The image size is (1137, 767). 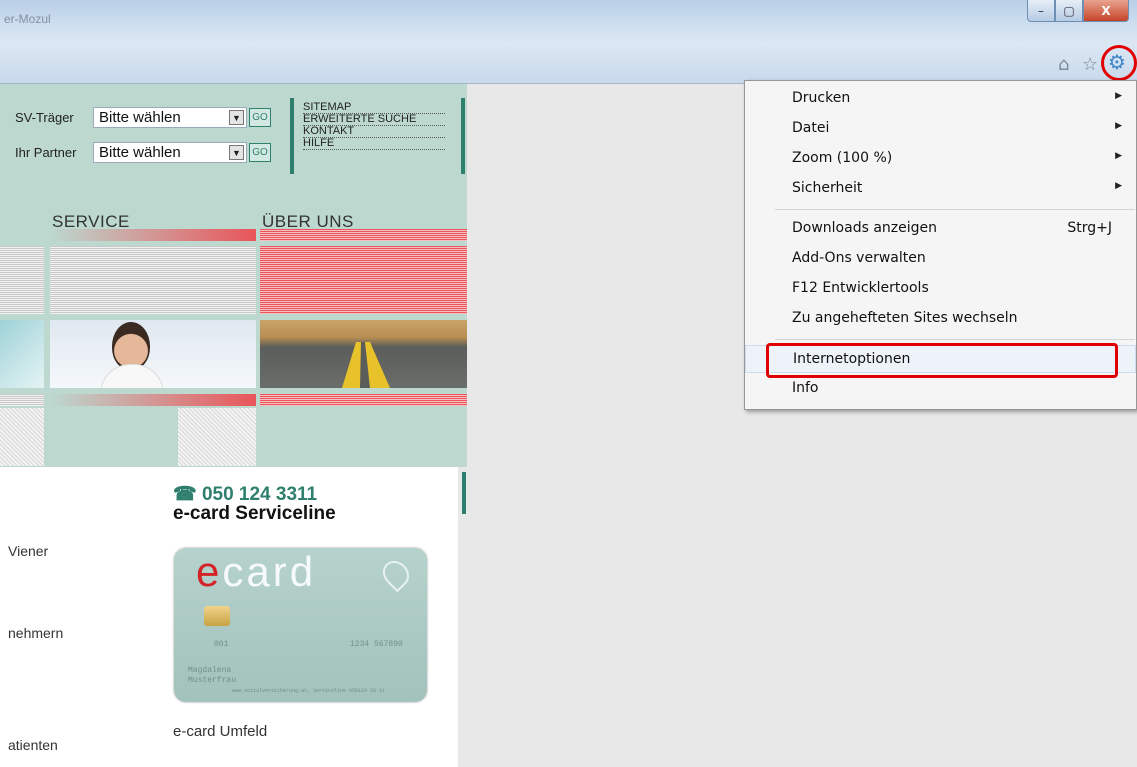 What do you see at coordinates (1041, 11) in the screenshot?
I see `minimize-button: –` at bounding box center [1041, 11].